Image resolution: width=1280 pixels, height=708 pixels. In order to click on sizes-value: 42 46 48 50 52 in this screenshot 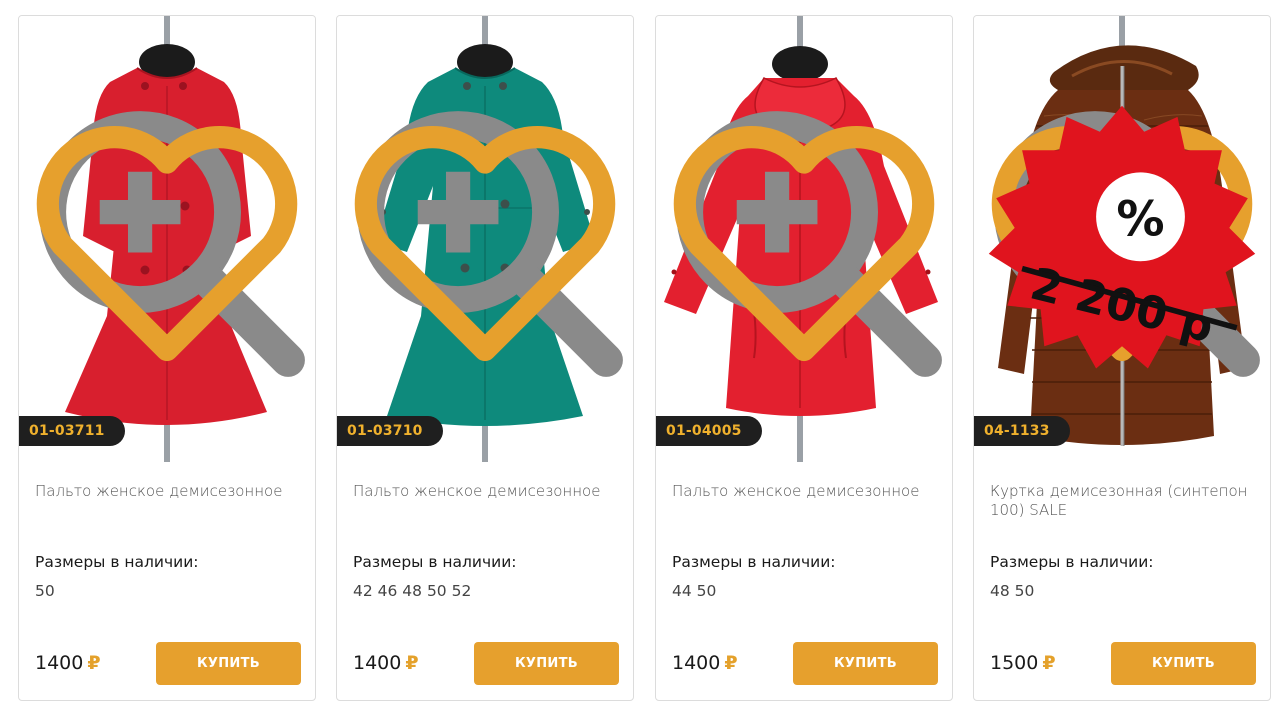, I will do `click(412, 591)`.